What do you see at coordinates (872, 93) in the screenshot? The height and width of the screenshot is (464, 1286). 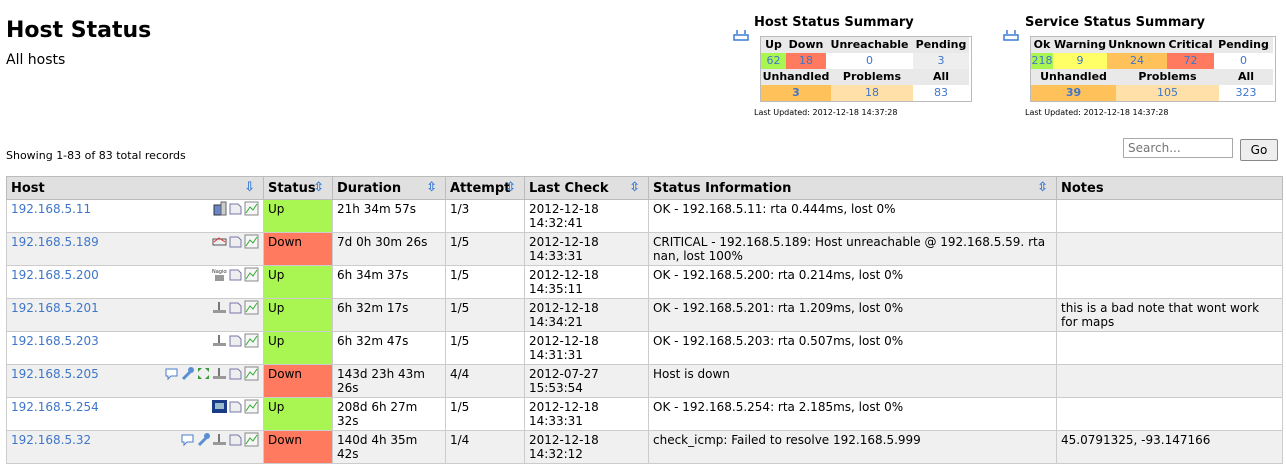 I see `host-problems-count: 18` at bounding box center [872, 93].